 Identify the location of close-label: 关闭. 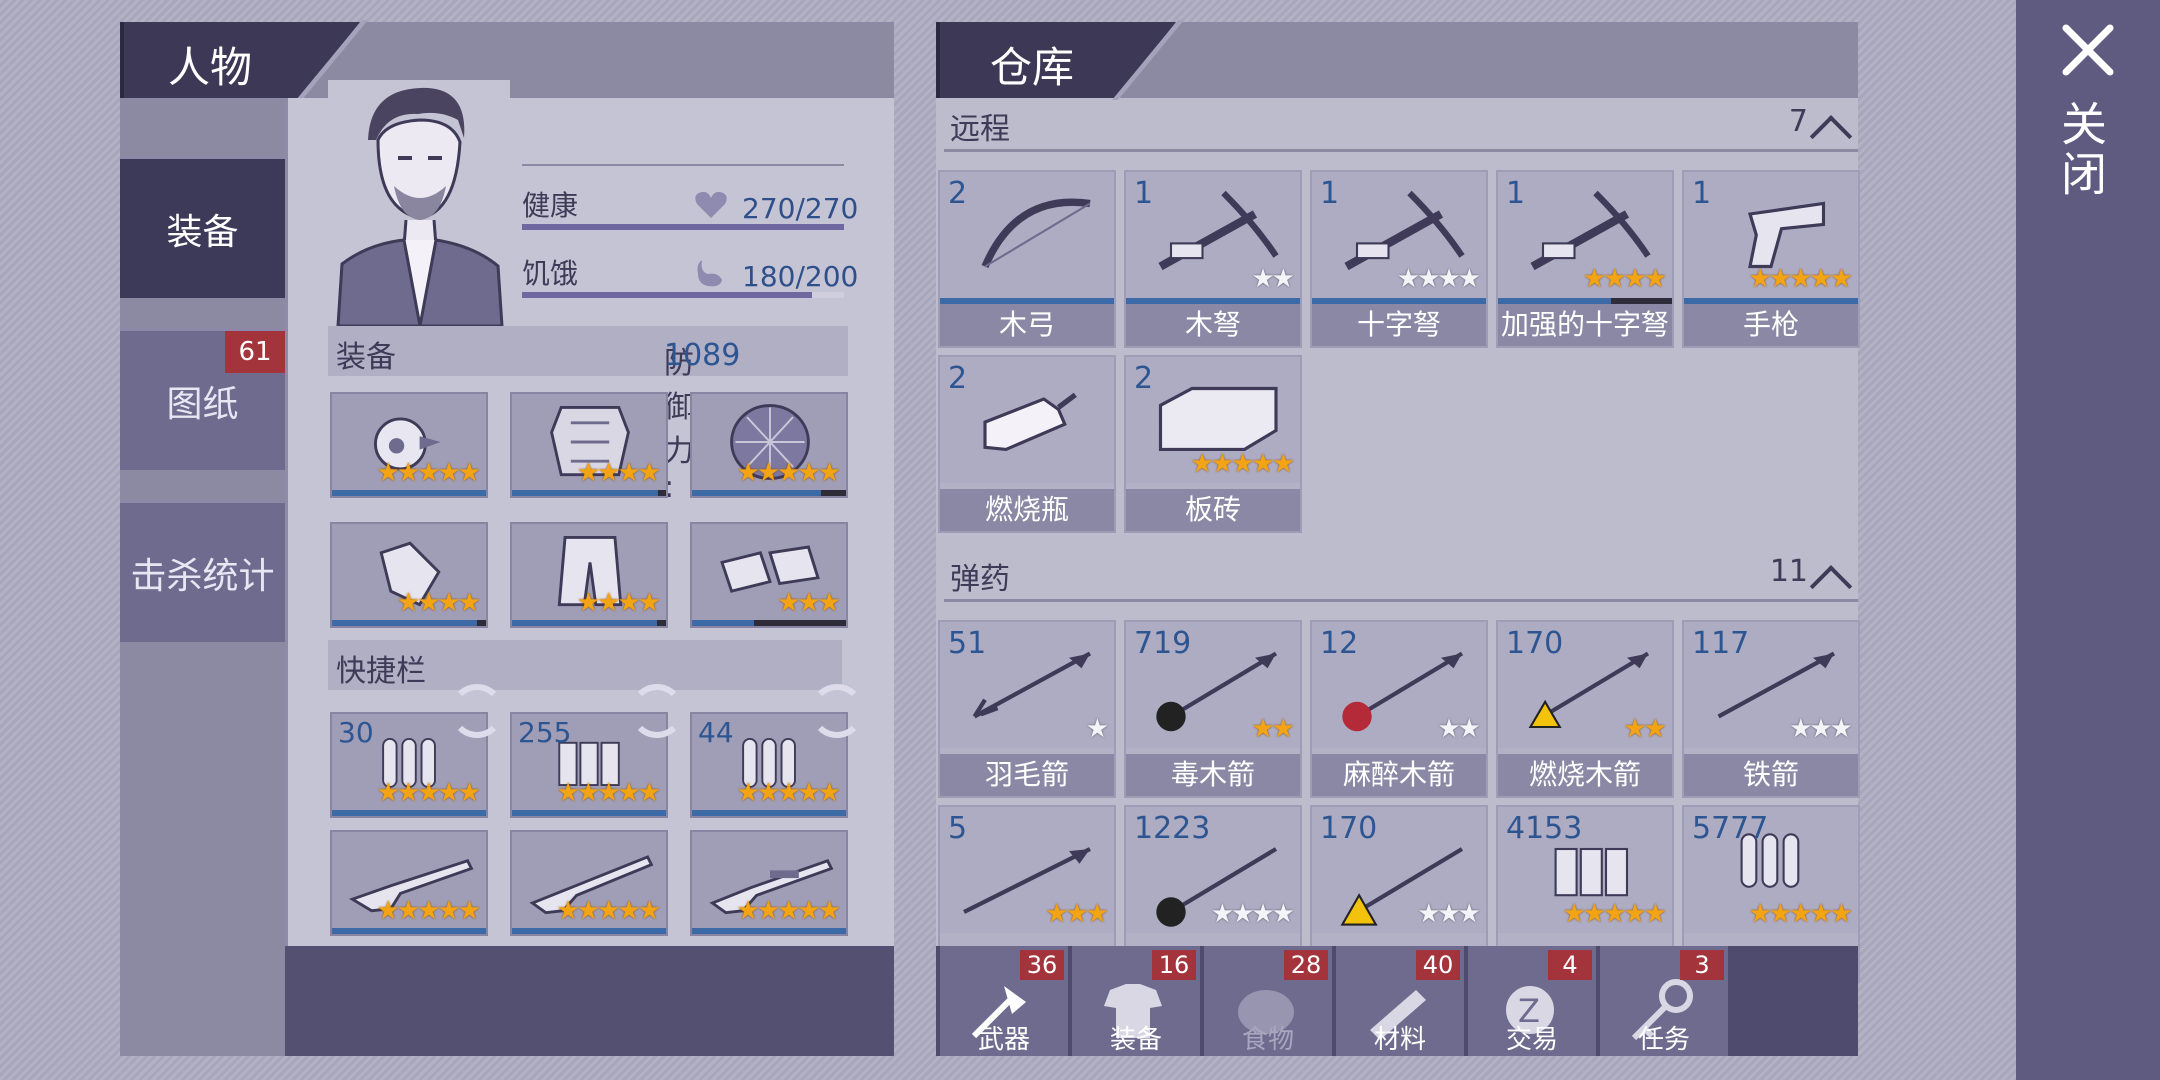
(2084, 150).